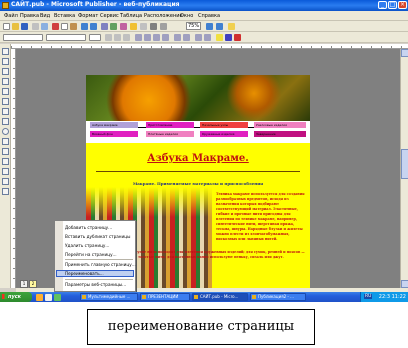 Image resolution: width=408 pixels, height=348 pixels. What do you see at coordinates (5, 171) in the screenshot?
I see `form-control-tool-icon` at bounding box center [5, 171].